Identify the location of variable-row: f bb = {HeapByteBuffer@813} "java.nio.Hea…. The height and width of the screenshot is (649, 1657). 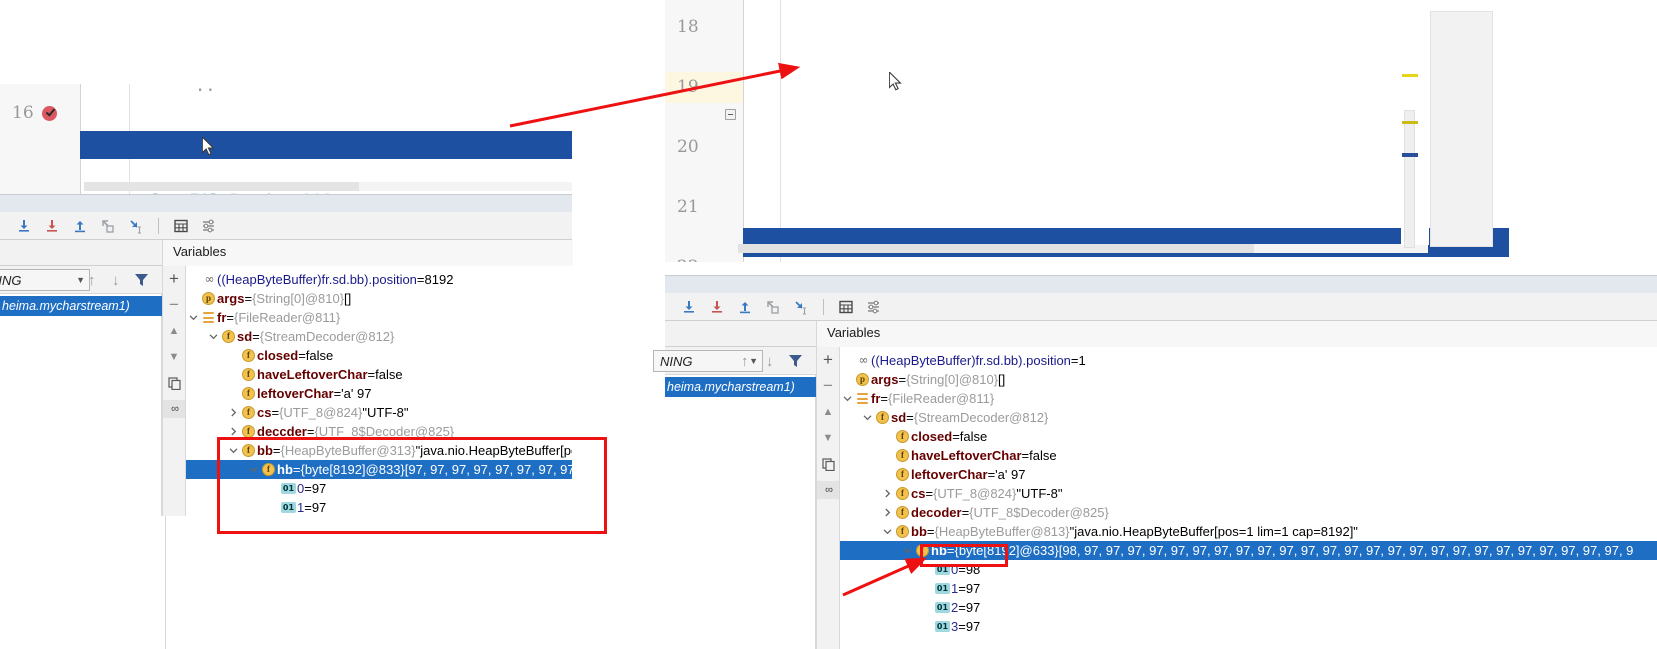
(1248, 531).